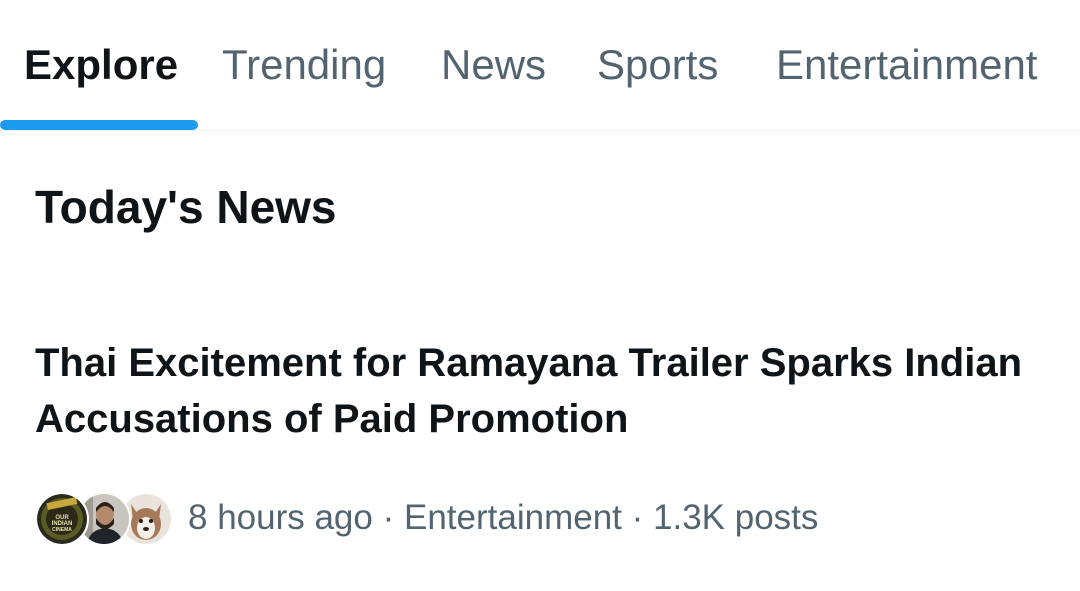  I want to click on news-category: Entertainment, so click(513, 517).